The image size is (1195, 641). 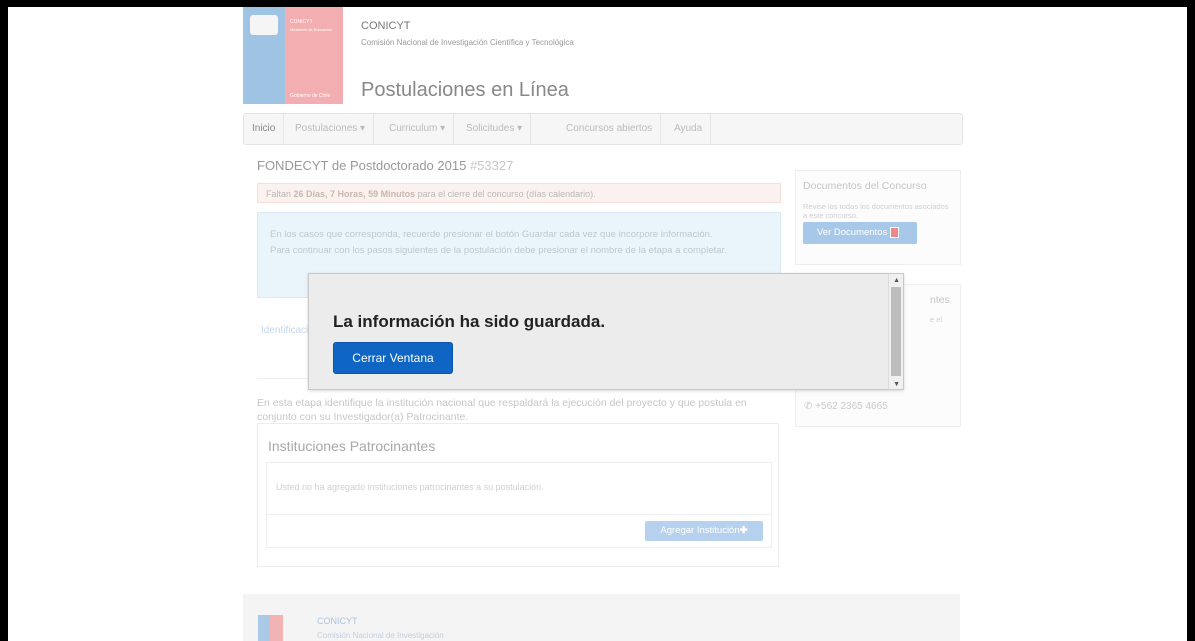 I want to click on contact-title: ntes, so click(x=940, y=300).